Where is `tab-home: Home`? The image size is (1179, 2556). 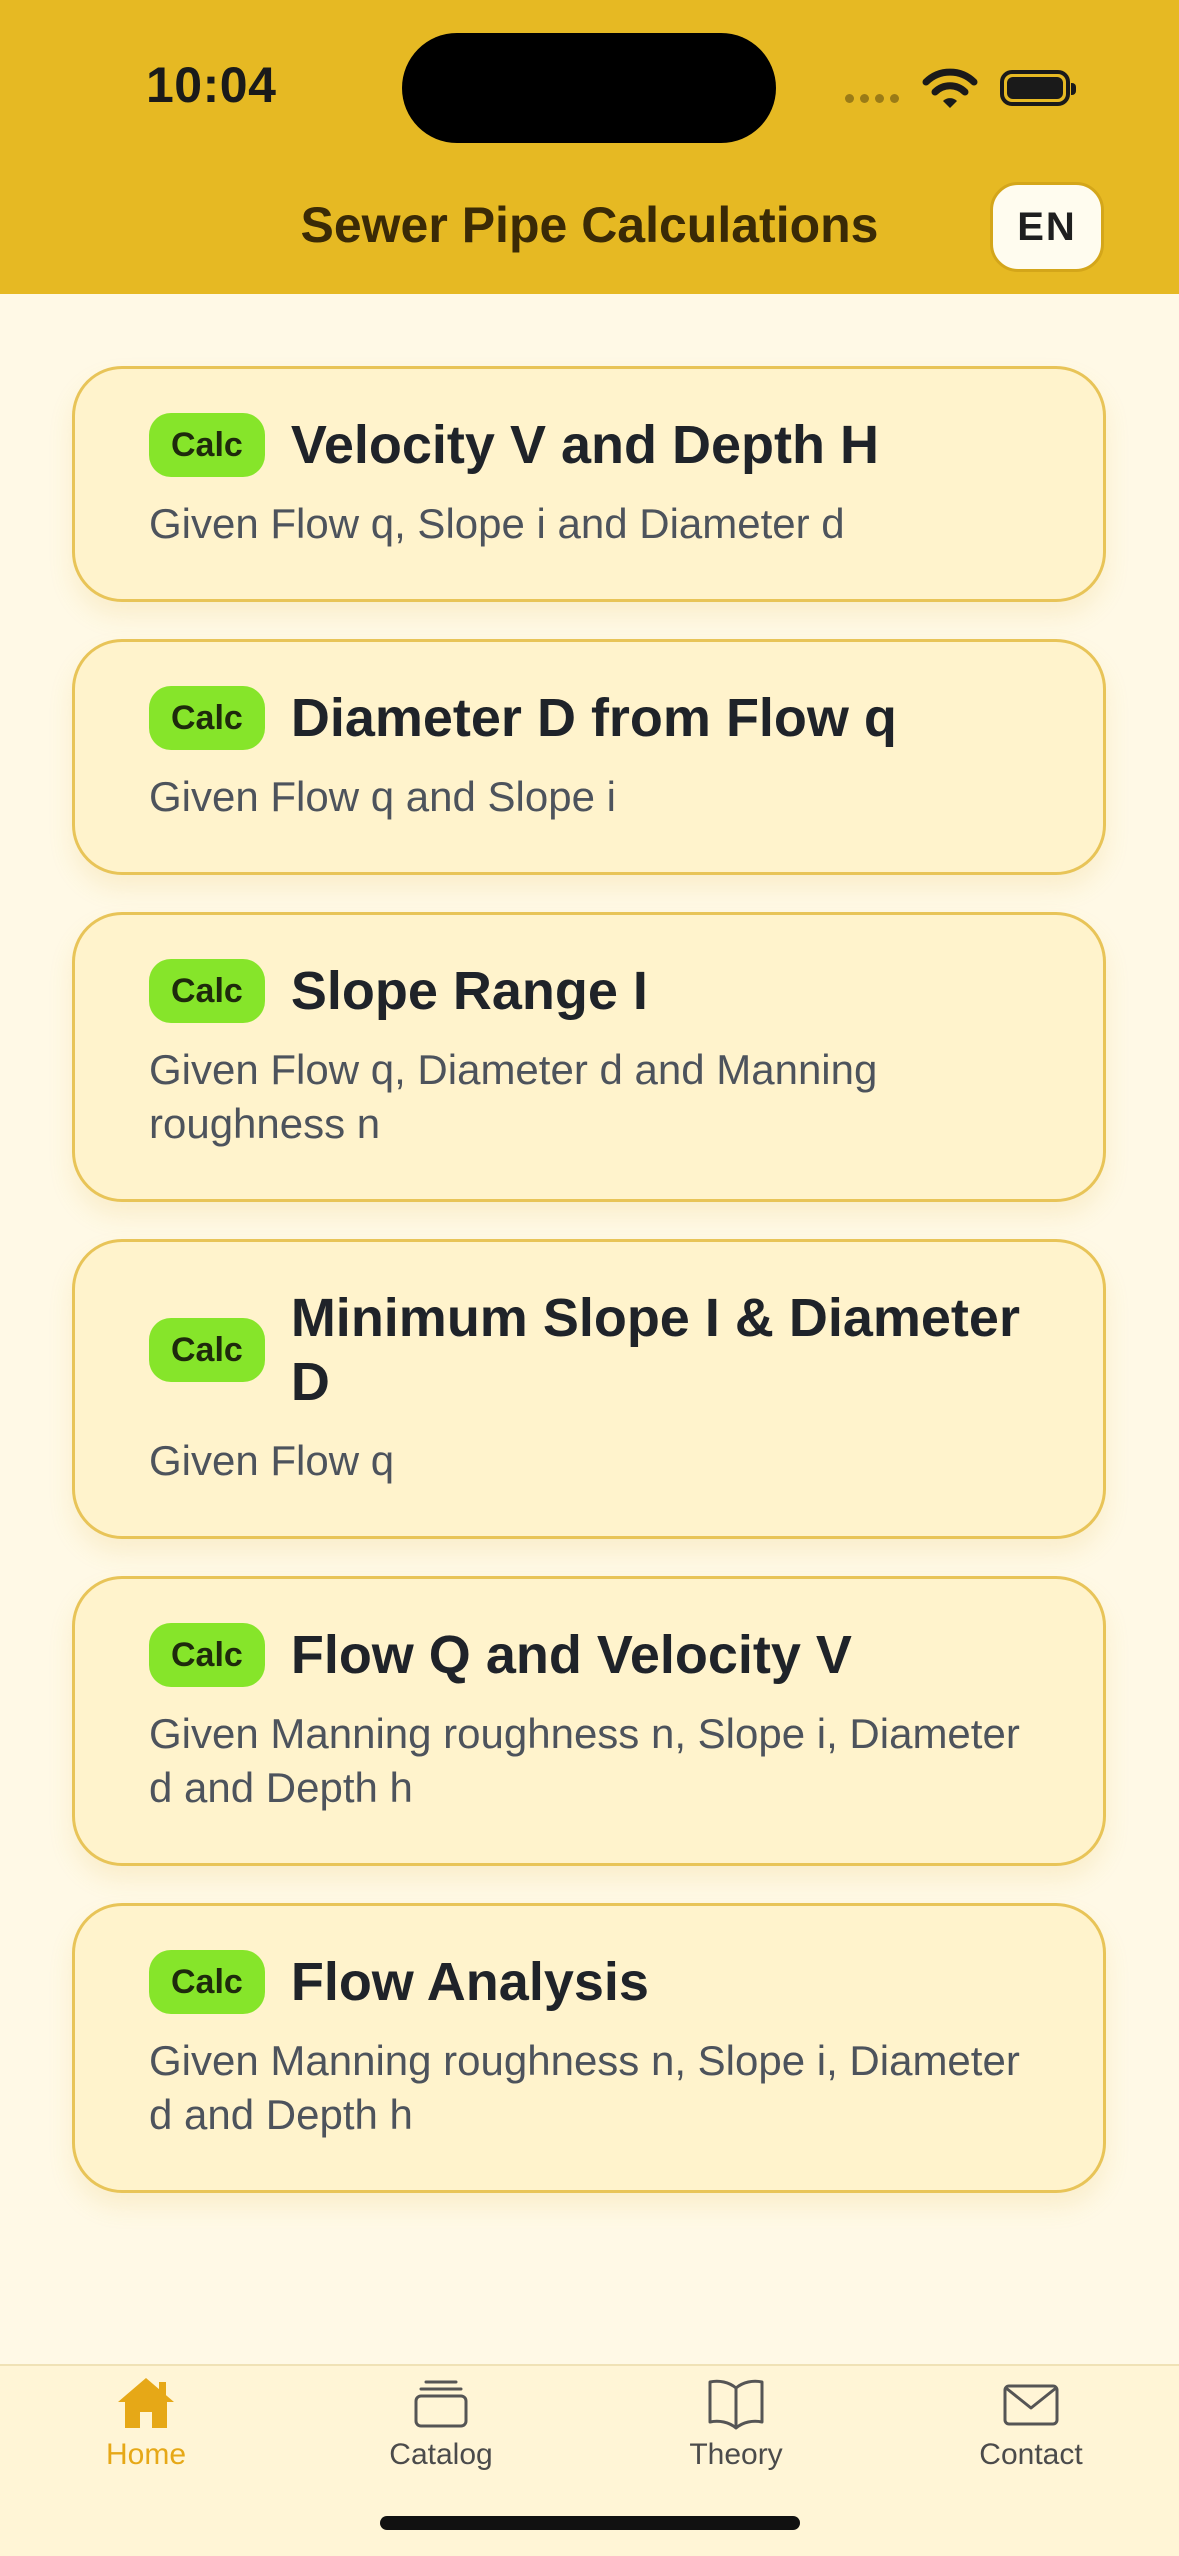 tab-home: Home is located at coordinates (146, 2423).